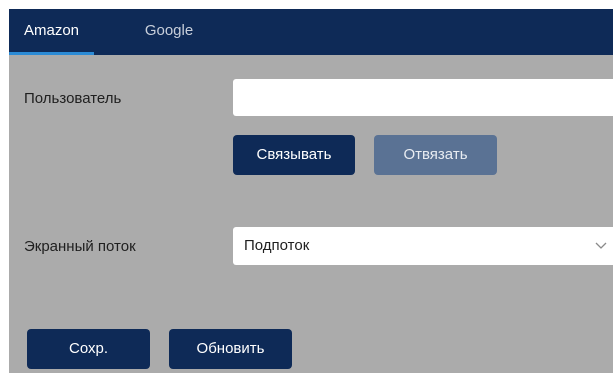  I want to click on save-button: Сохр., so click(88, 349).